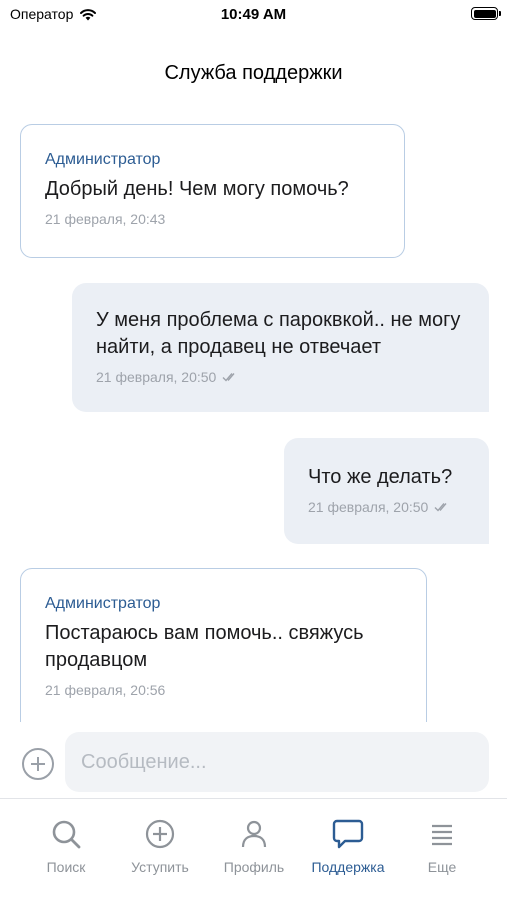 The width and height of the screenshot is (507, 900). Describe the element at coordinates (225, 690) in the screenshot. I see `message-meta: 21 февраля, 20:56` at that location.